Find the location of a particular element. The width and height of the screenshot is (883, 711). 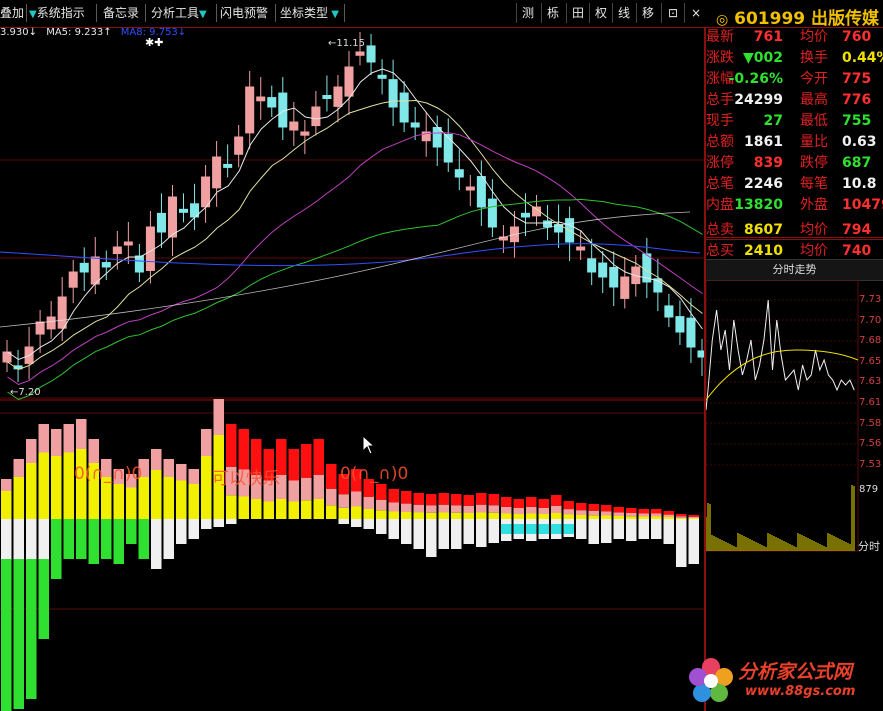

watermark-title: 分析家公式网 is located at coordinates (795, 672).